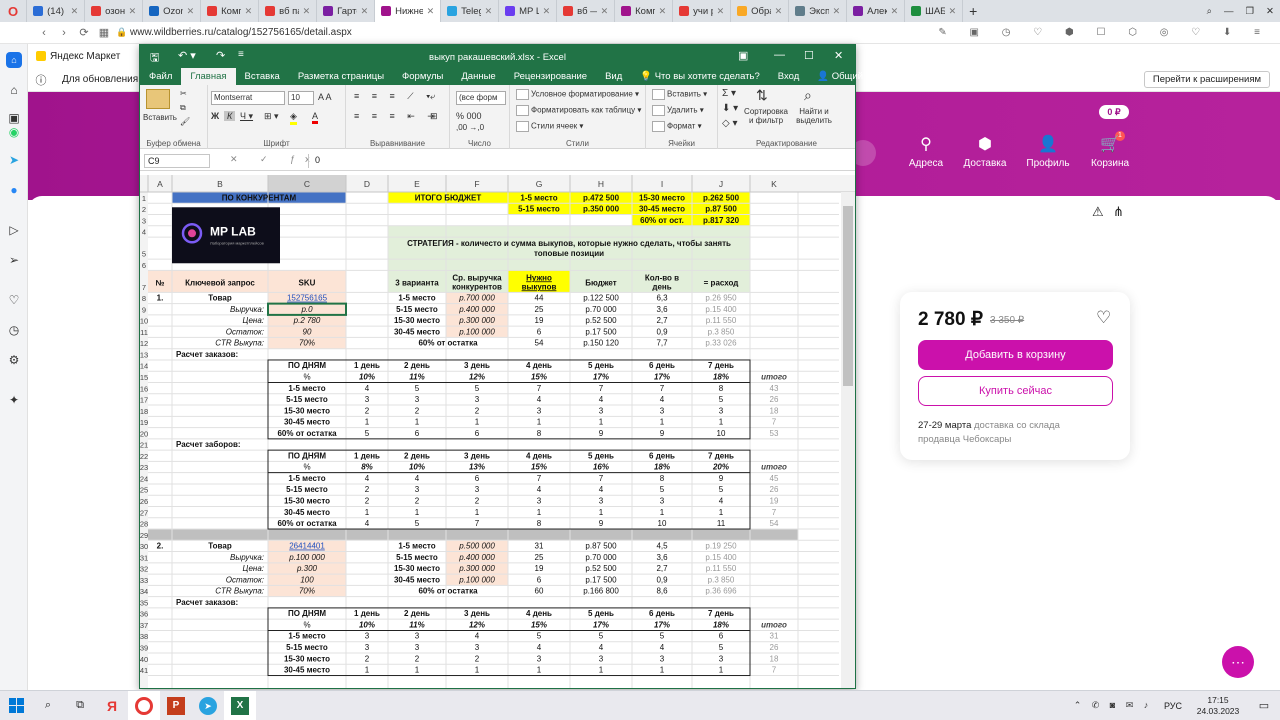 The width and height of the screenshot is (1280, 720). What do you see at coordinates (448, 343) in the screenshot?
I see `cell-E12: 60% от остатка` at bounding box center [448, 343].